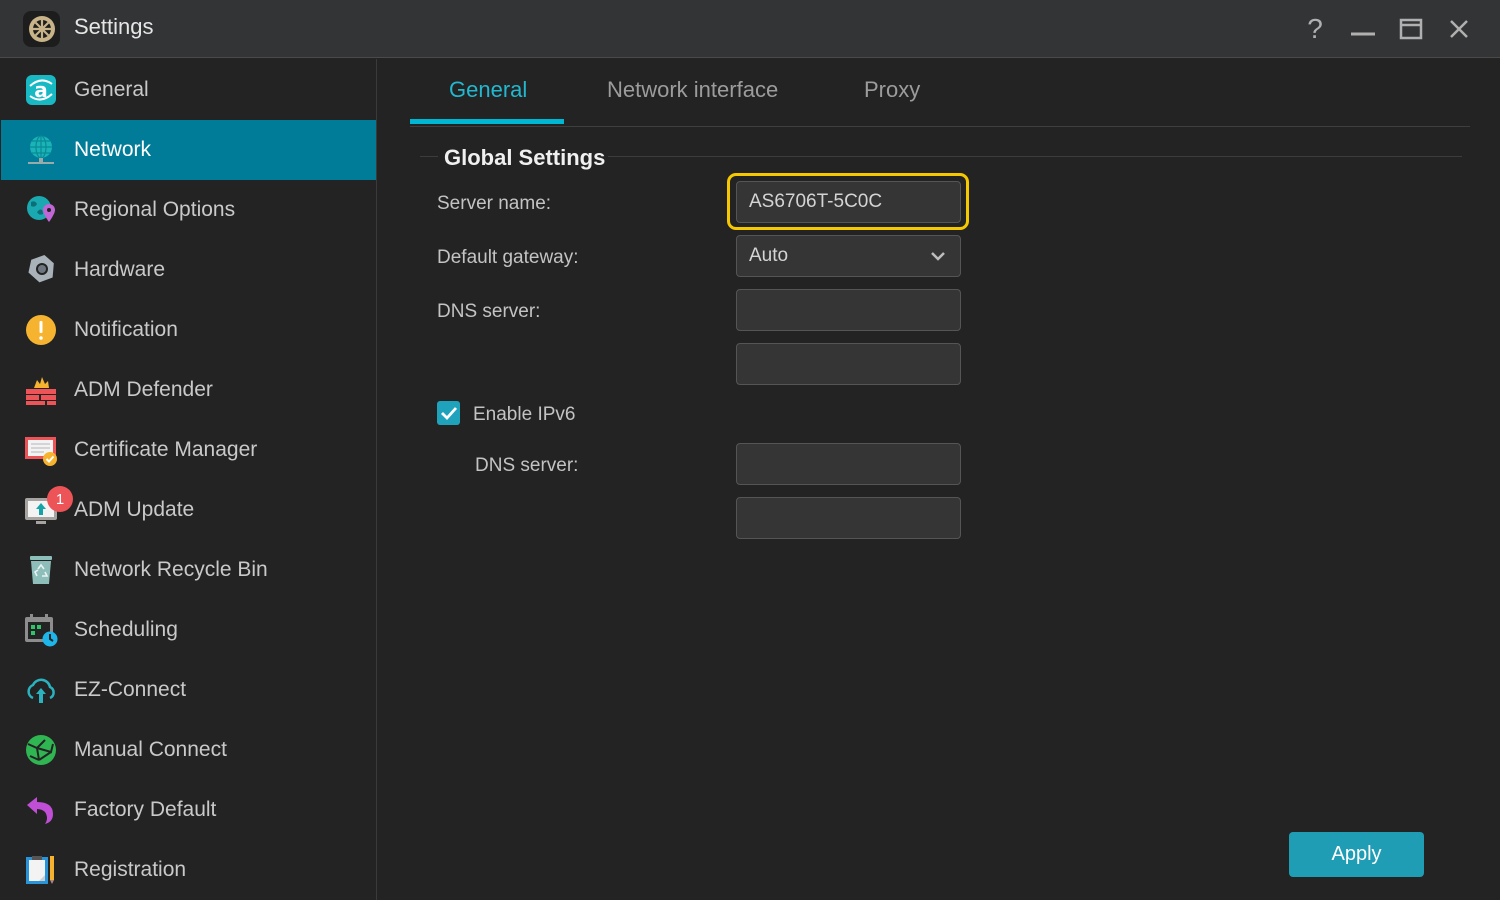 The height and width of the screenshot is (900, 1500). Describe the element at coordinates (41, 270) in the screenshot. I see `hex-nut-icon` at that location.